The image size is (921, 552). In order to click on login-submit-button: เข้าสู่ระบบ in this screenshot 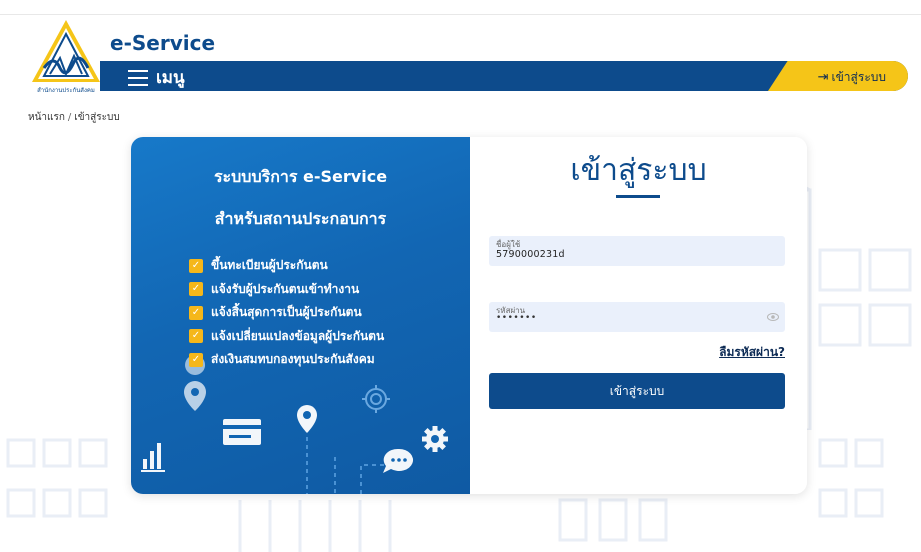, I will do `click(637, 391)`.